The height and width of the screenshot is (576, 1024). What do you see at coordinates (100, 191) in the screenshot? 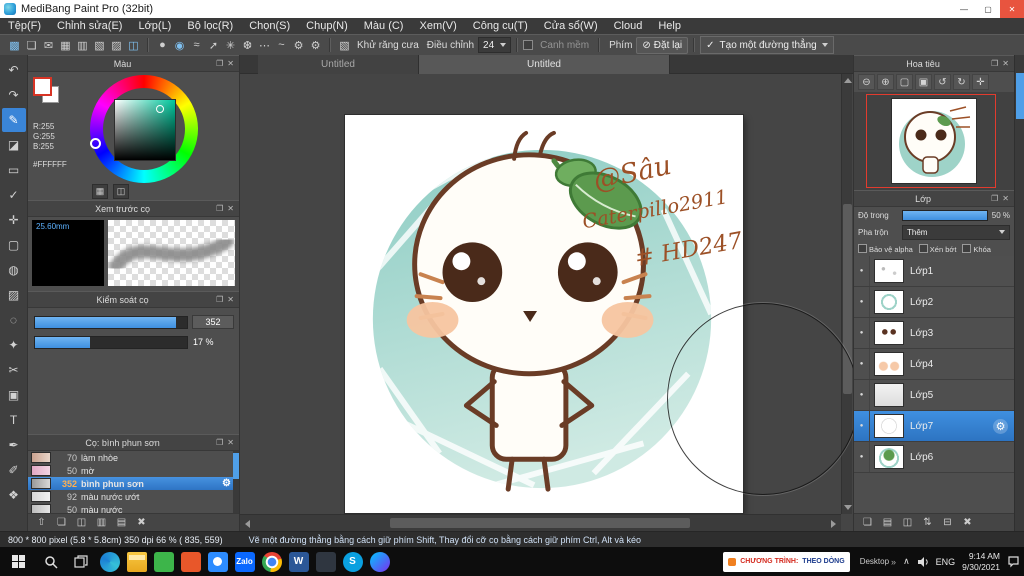
I see `palette-icon: ▦` at bounding box center [100, 191].